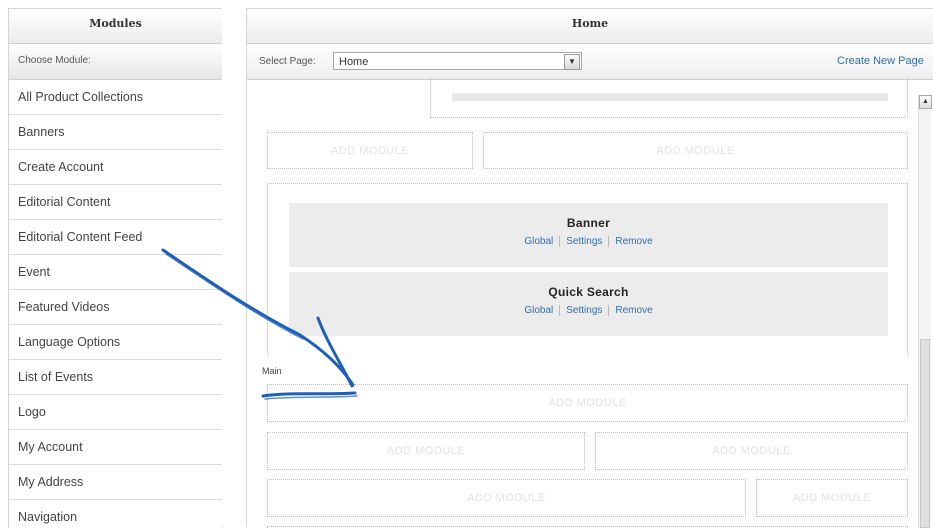  I want to click on module-item-my-account: My Account, so click(115, 447).